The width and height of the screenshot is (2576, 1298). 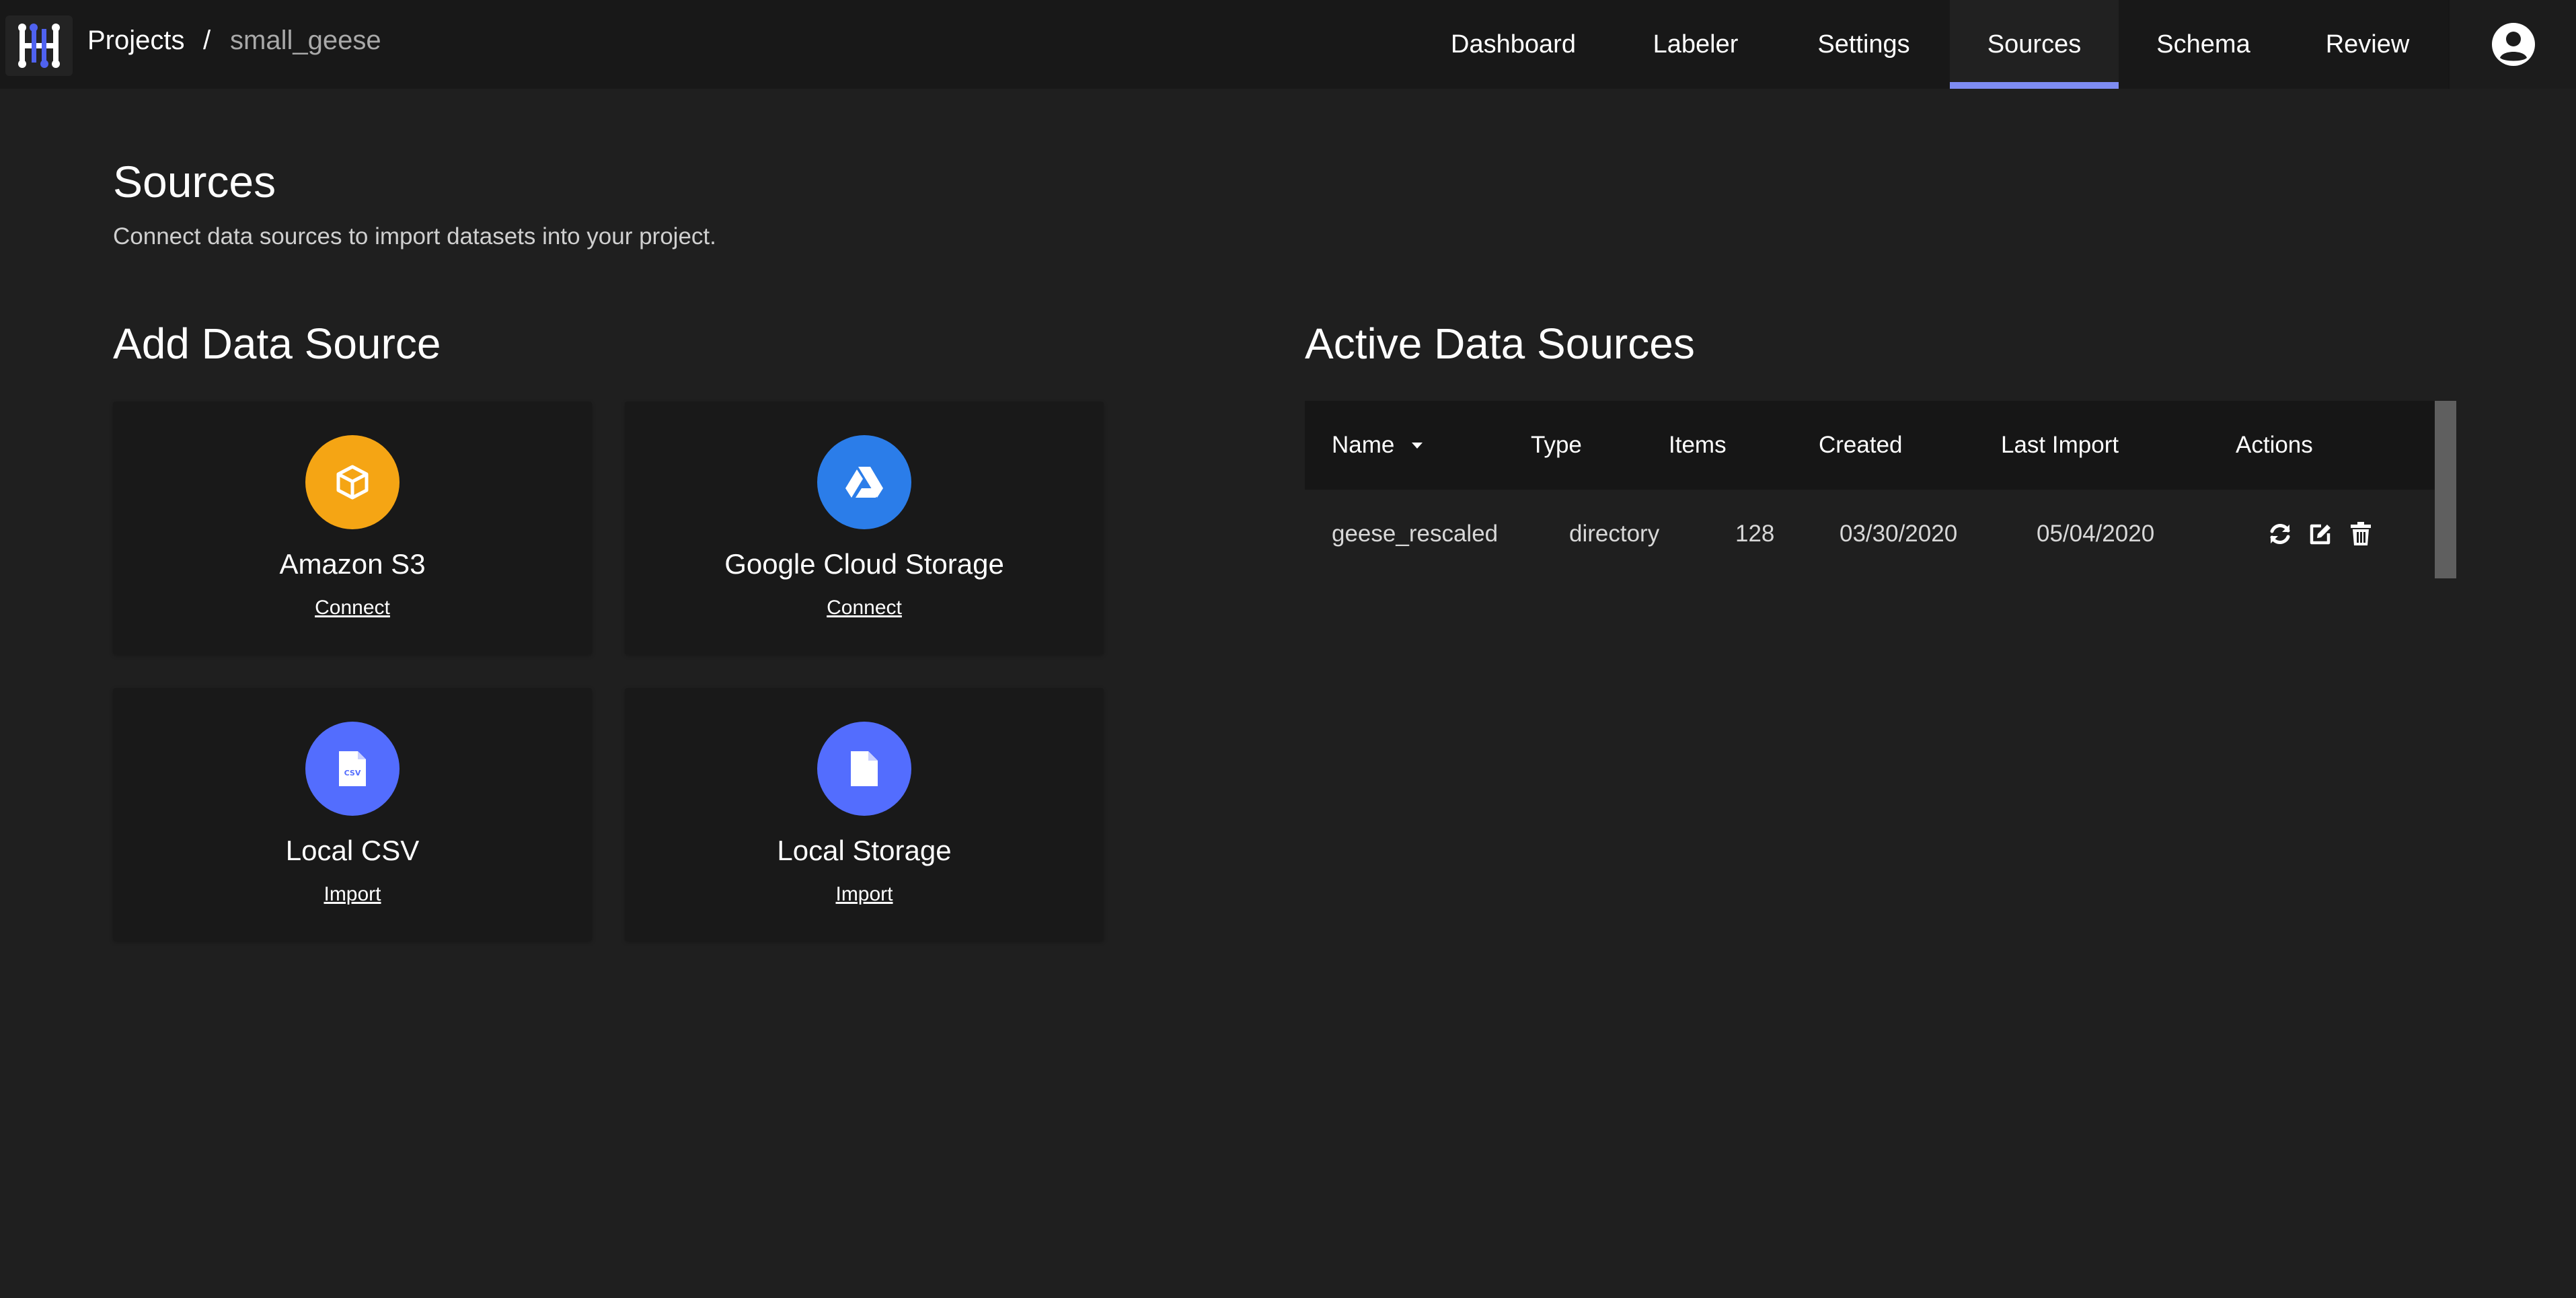 What do you see at coordinates (1415, 534) in the screenshot?
I see `cell-name: geese_rescaled` at bounding box center [1415, 534].